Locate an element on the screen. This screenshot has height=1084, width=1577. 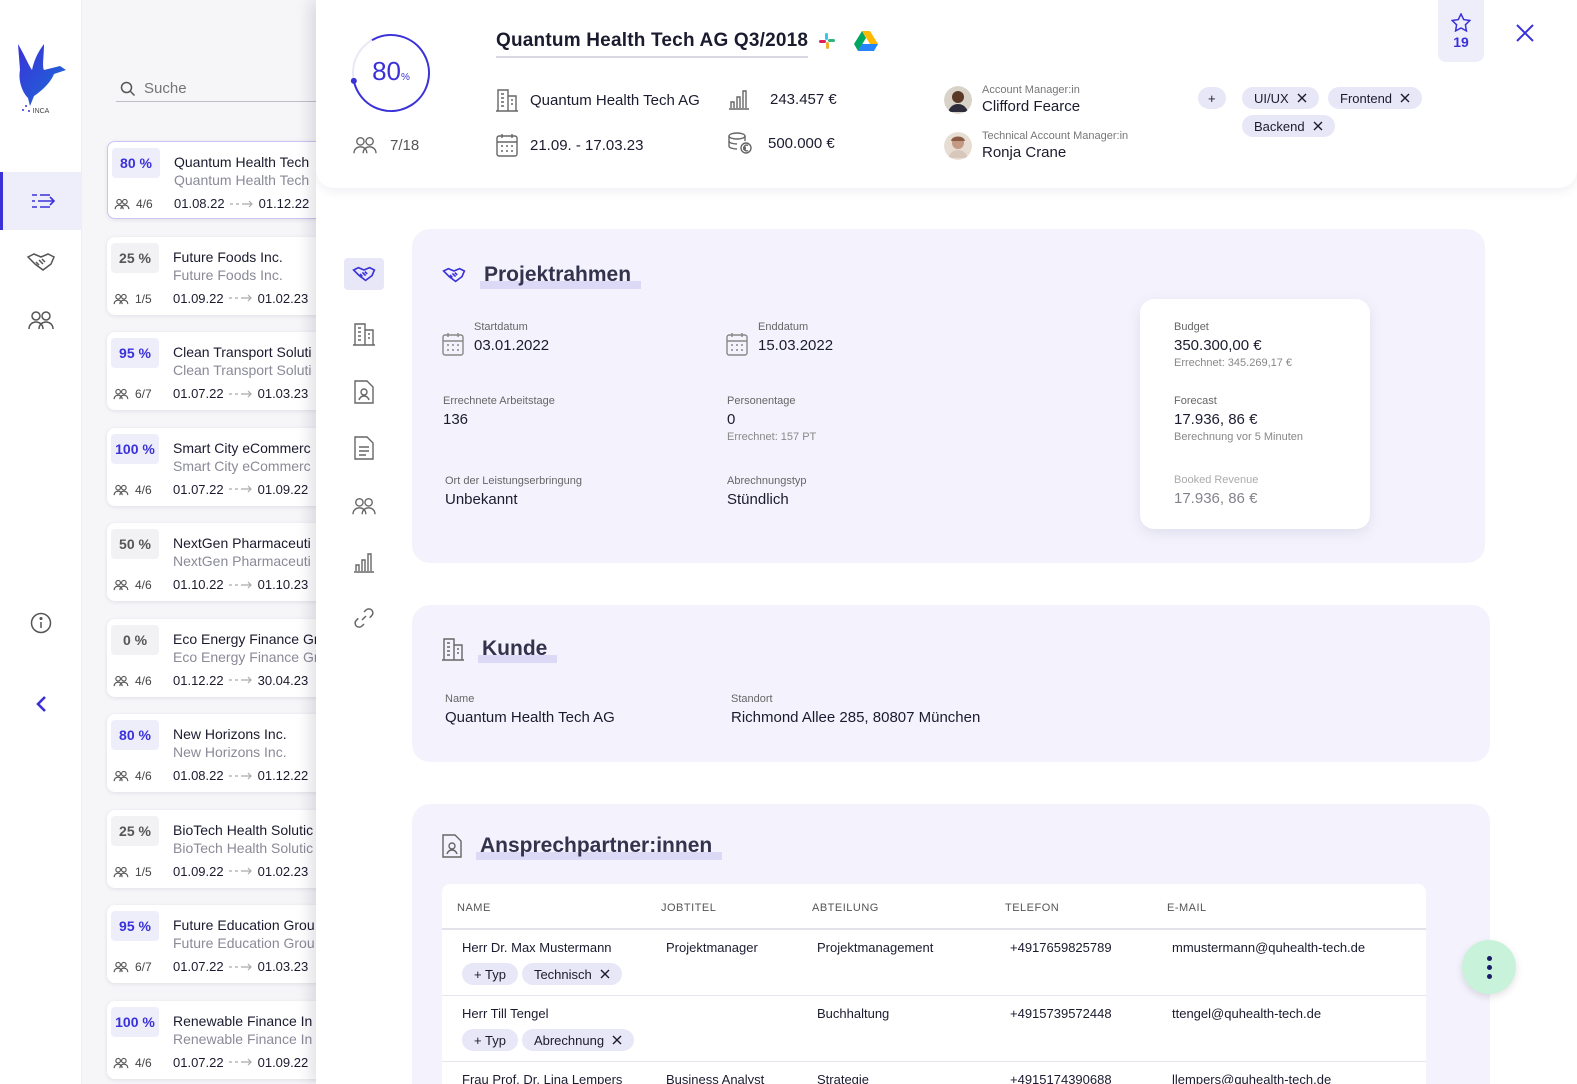
tech-manager-role: Technical Account Manager:in is located at coordinates (1055, 136).